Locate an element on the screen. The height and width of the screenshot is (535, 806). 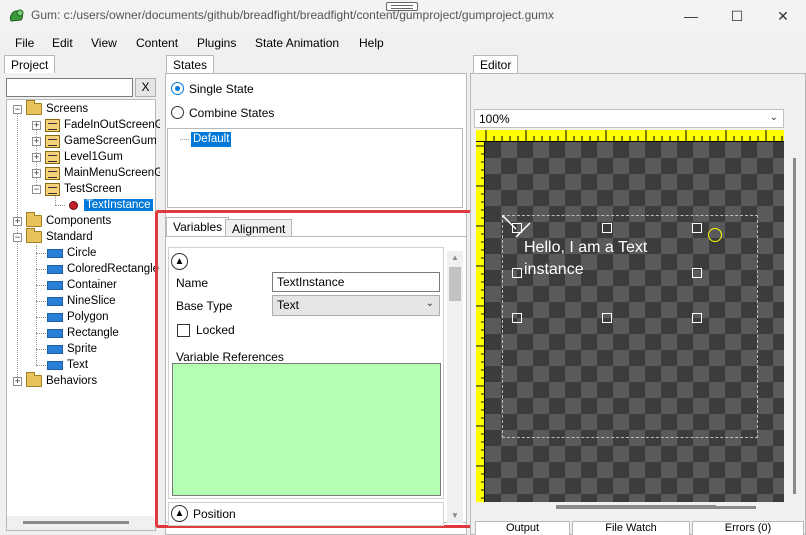
menu-edit: Edit is located at coordinates (62, 43).